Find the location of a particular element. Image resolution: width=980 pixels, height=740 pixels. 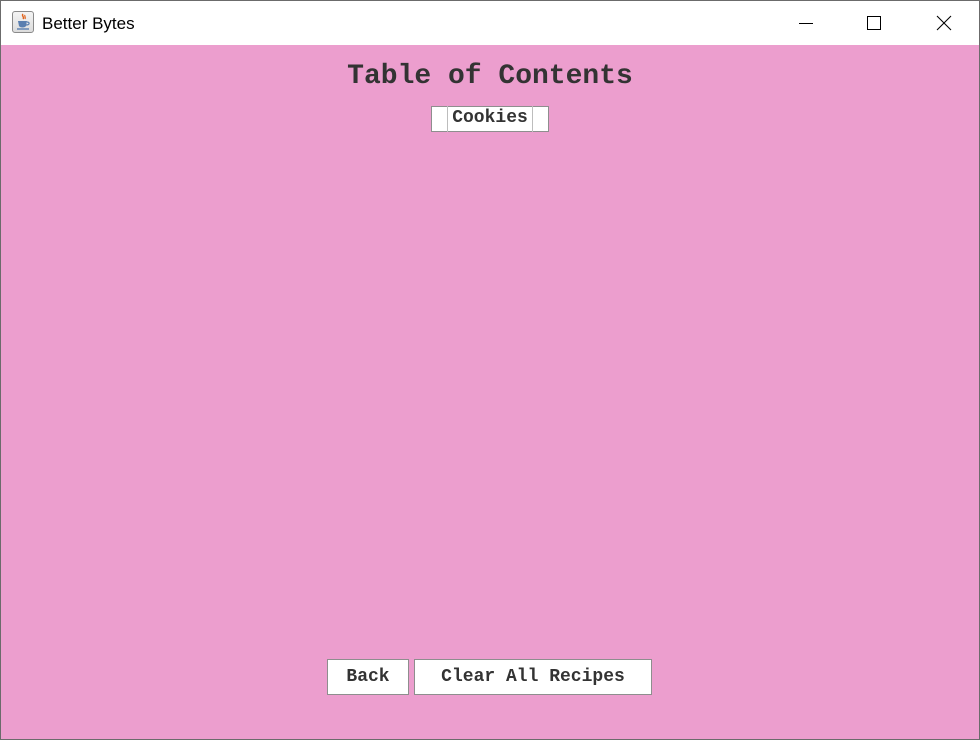

window-title: Better Bytes is located at coordinates (88, 23).